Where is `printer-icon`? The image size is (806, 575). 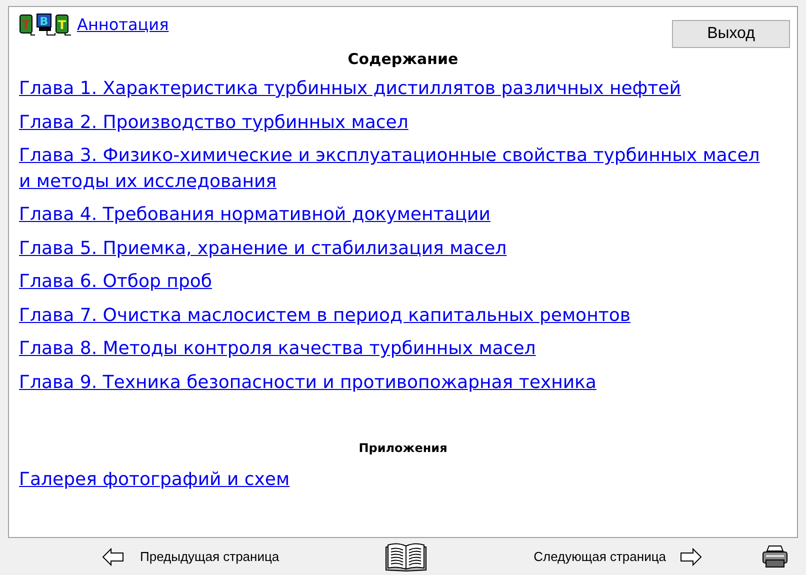 printer-icon is located at coordinates (775, 556).